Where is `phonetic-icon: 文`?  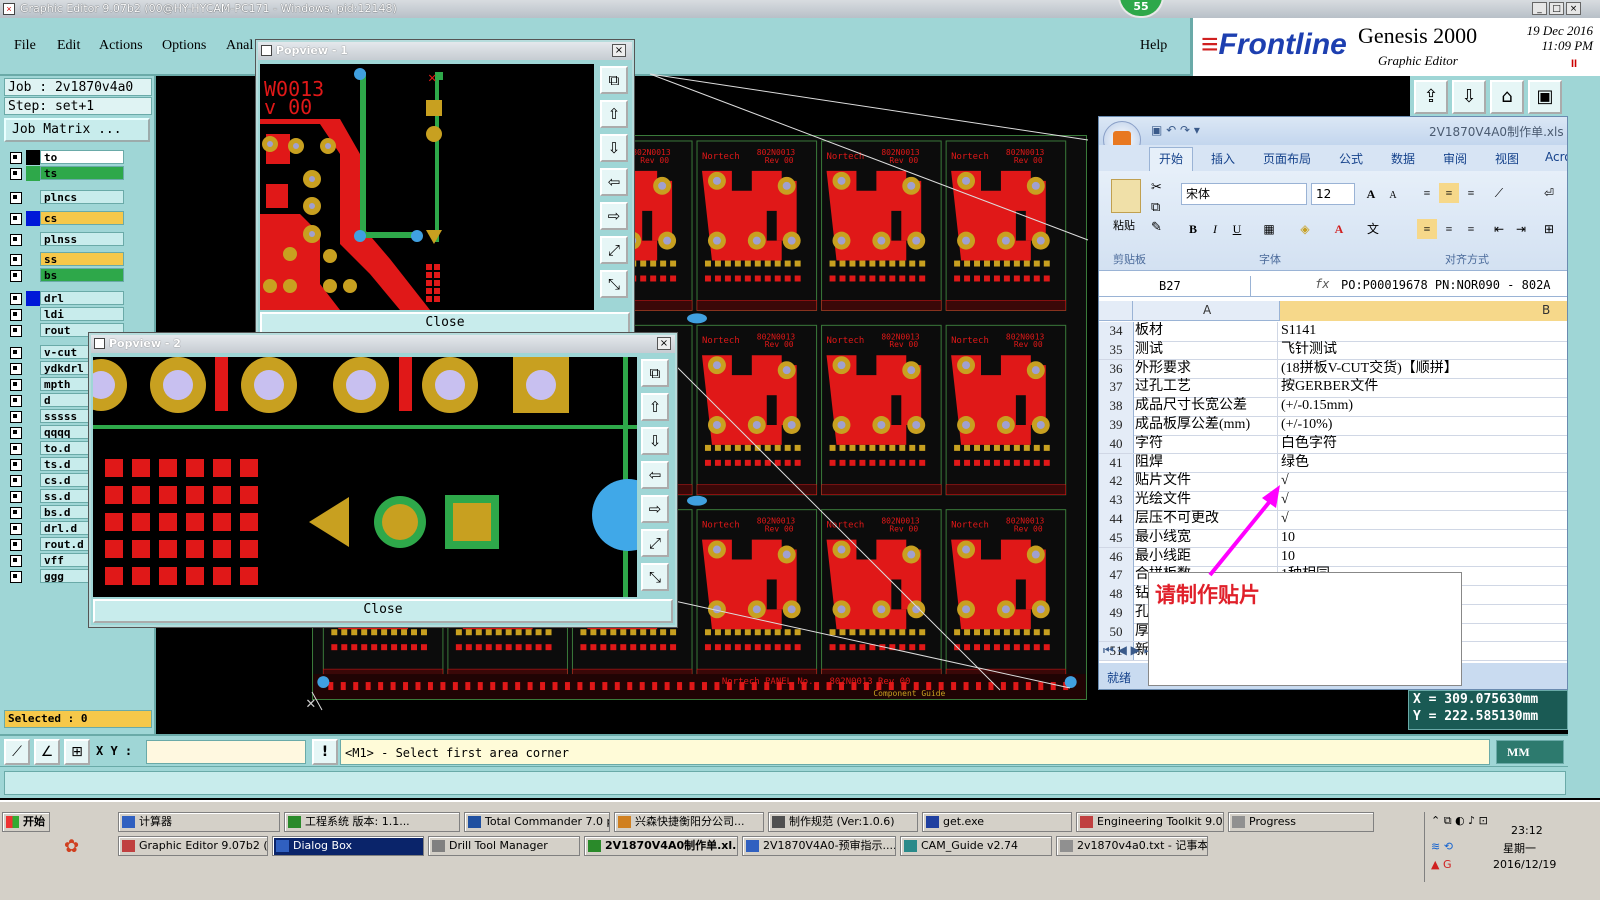 phonetic-icon: 文 is located at coordinates (1373, 229).